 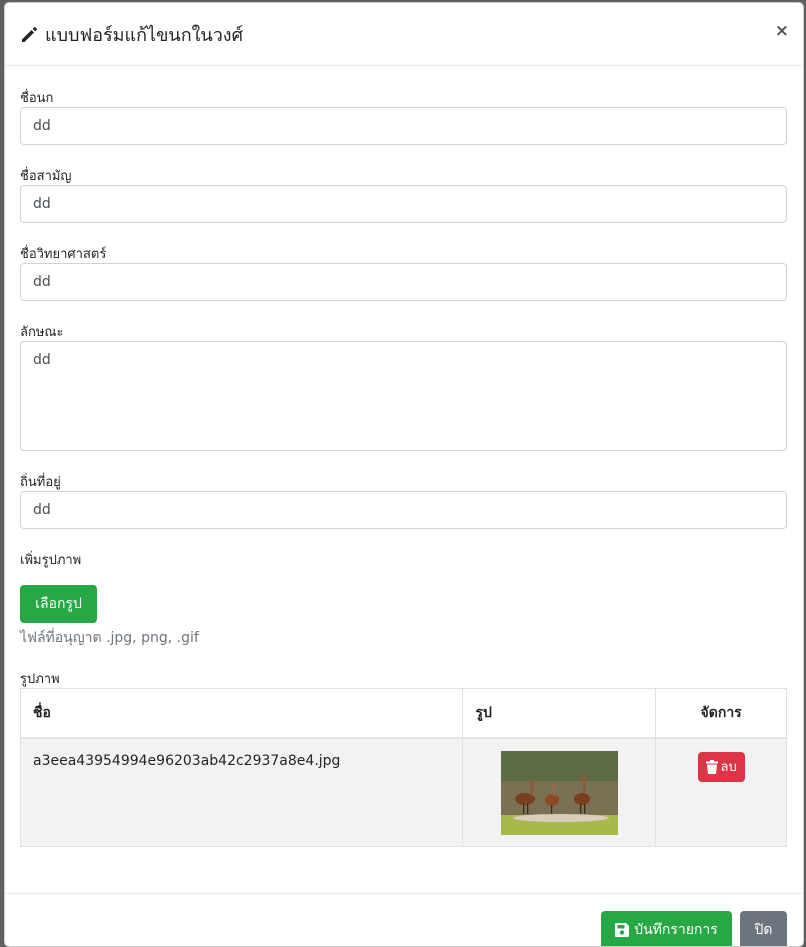 What do you see at coordinates (404, 34) in the screenshot?
I see `modal-header: แบบฟอร์มแก้ไขนกในวงศ์ ×` at bounding box center [404, 34].